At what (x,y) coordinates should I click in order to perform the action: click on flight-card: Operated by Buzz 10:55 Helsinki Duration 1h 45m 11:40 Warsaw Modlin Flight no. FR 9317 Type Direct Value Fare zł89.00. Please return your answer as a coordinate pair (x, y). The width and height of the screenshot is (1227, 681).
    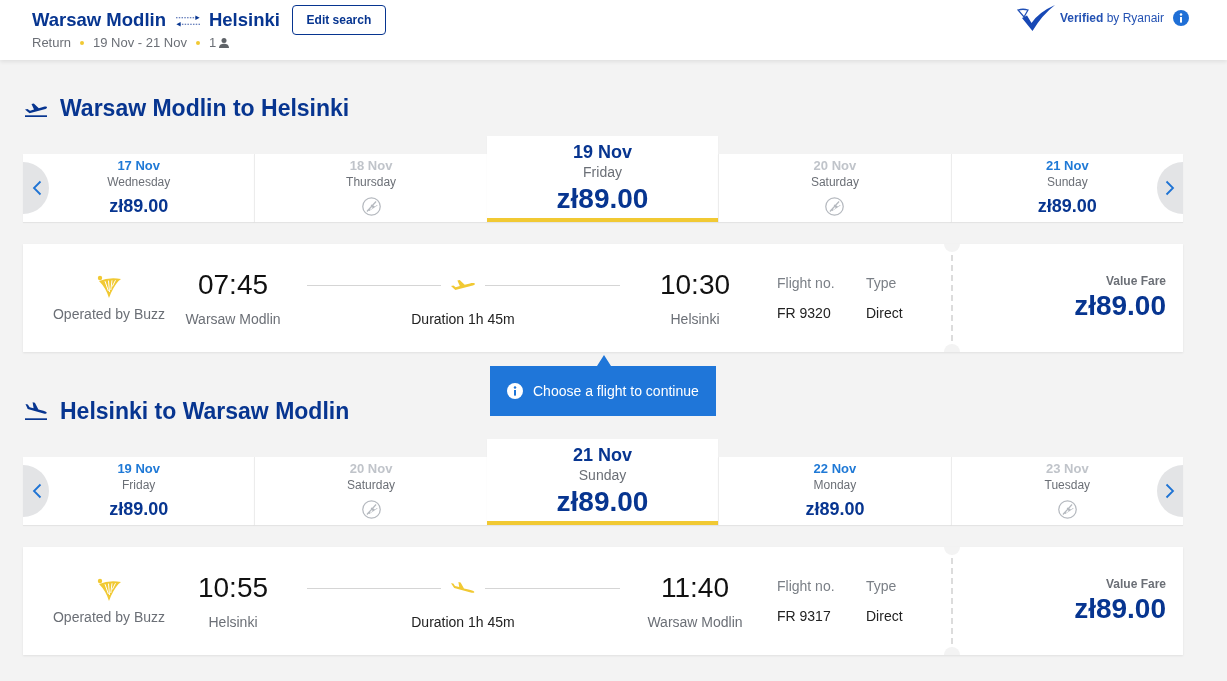
    Looking at the image, I should click on (603, 601).